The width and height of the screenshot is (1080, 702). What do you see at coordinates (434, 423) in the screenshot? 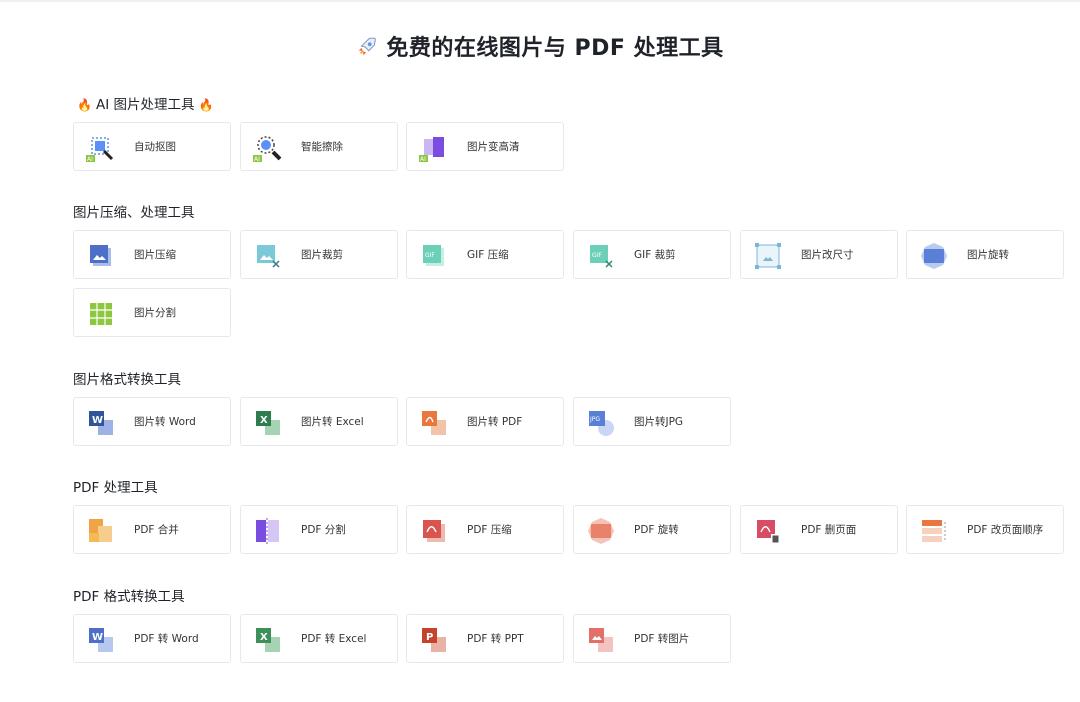
I see `image-to-pdf-icon` at bounding box center [434, 423].